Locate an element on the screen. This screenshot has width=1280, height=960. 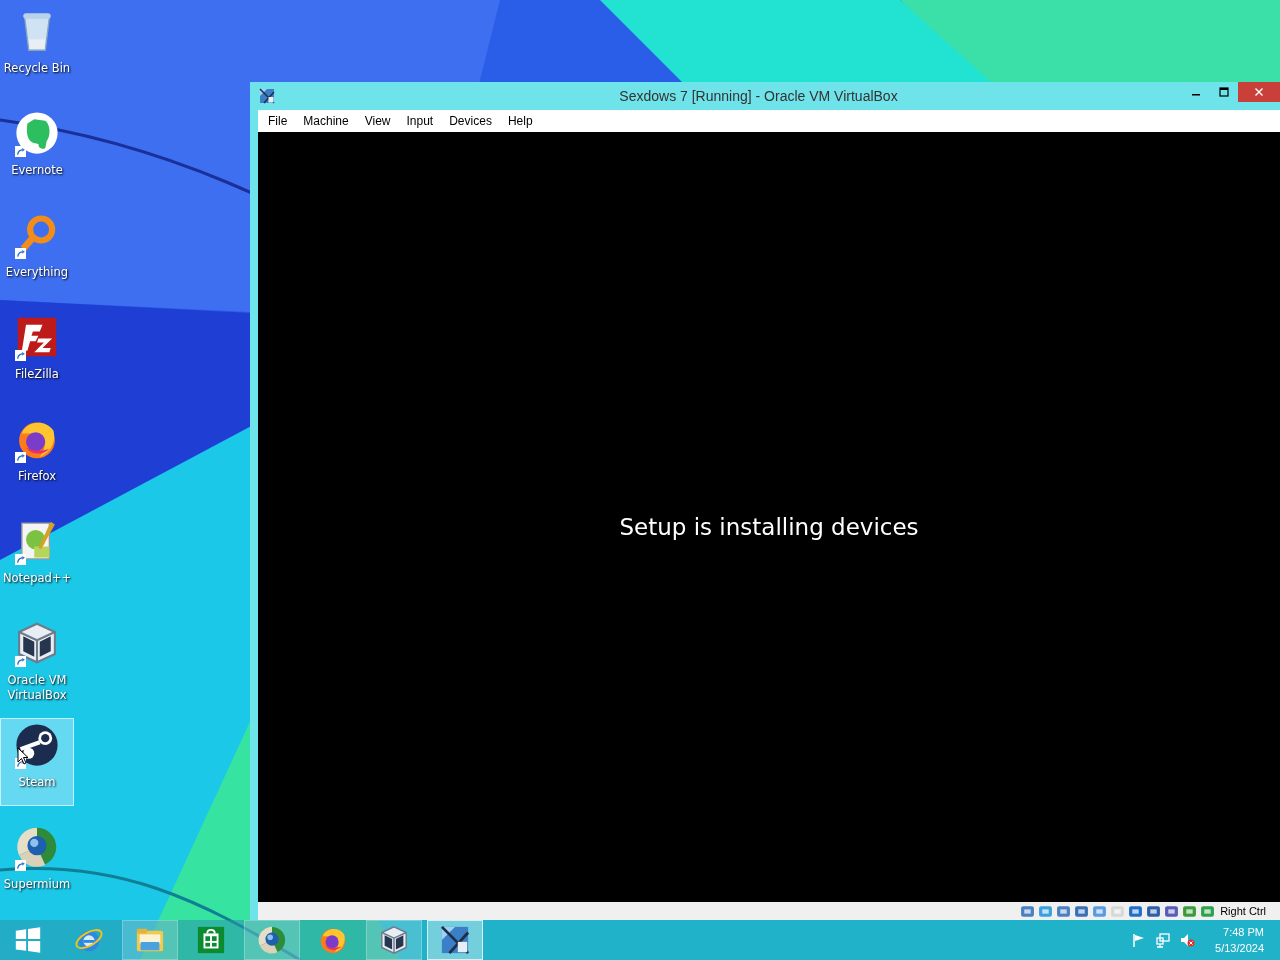
clock-date: 5/13/2024 is located at coordinates (1239, 948).